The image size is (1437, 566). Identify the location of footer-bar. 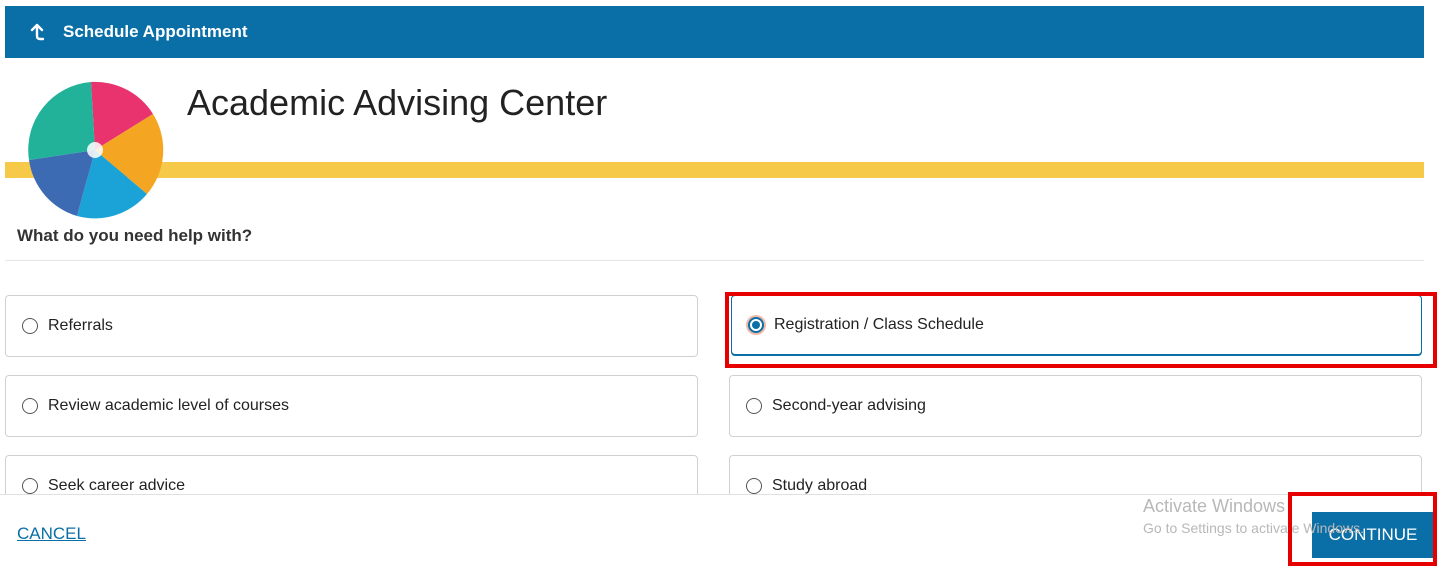
(718, 530).